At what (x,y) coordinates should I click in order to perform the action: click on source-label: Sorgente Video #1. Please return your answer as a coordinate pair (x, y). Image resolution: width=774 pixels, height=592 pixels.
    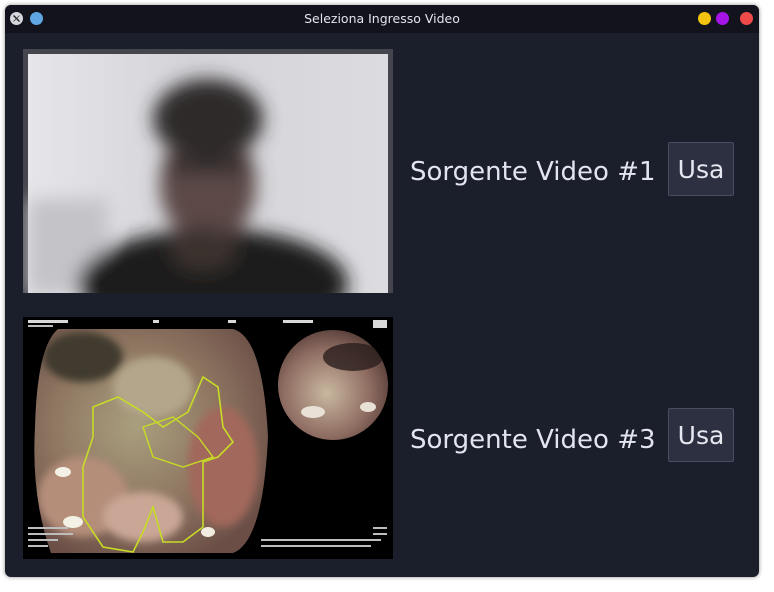
    Looking at the image, I should click on (533, 172).